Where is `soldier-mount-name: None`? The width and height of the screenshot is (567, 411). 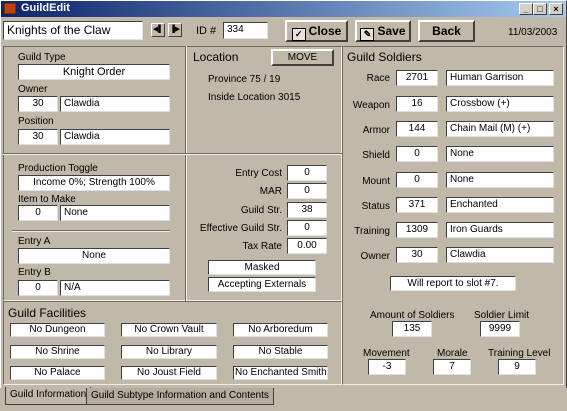
soldier-mount-name: None is located at coordinates (500, 180).